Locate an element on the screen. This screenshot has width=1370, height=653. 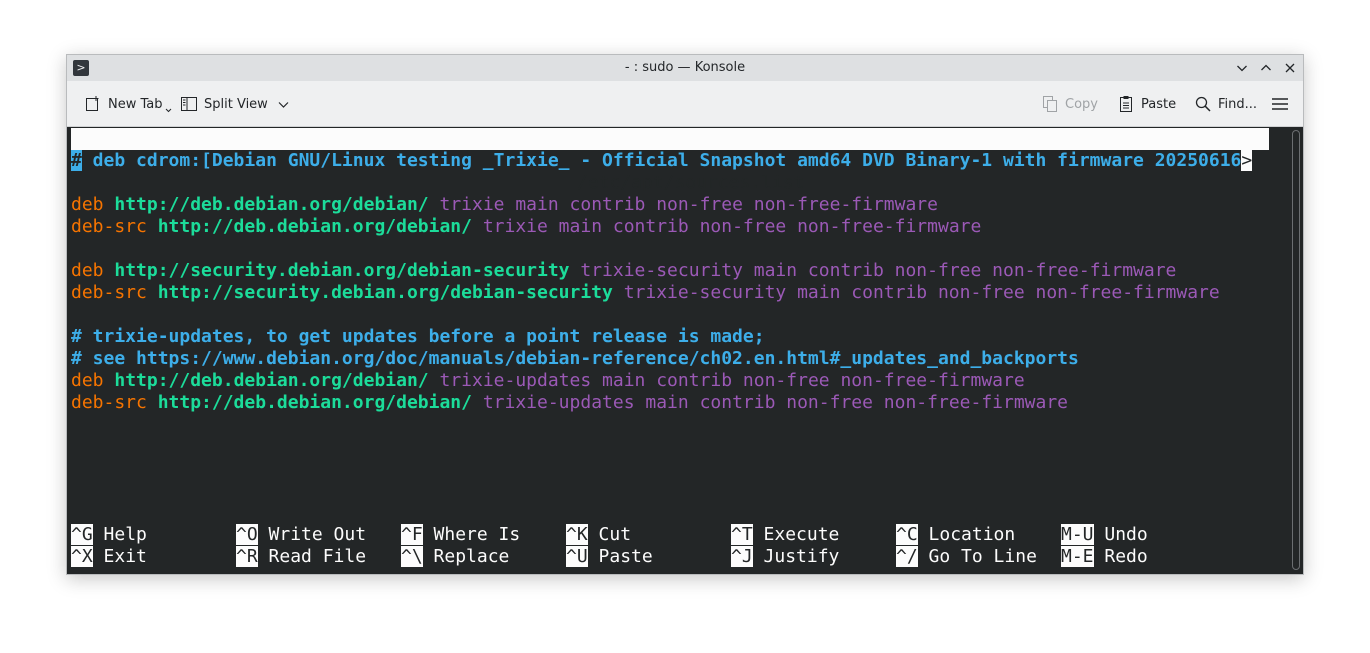
title-bar: > - : sudo — Konsole is located at coordinates (685, 68).